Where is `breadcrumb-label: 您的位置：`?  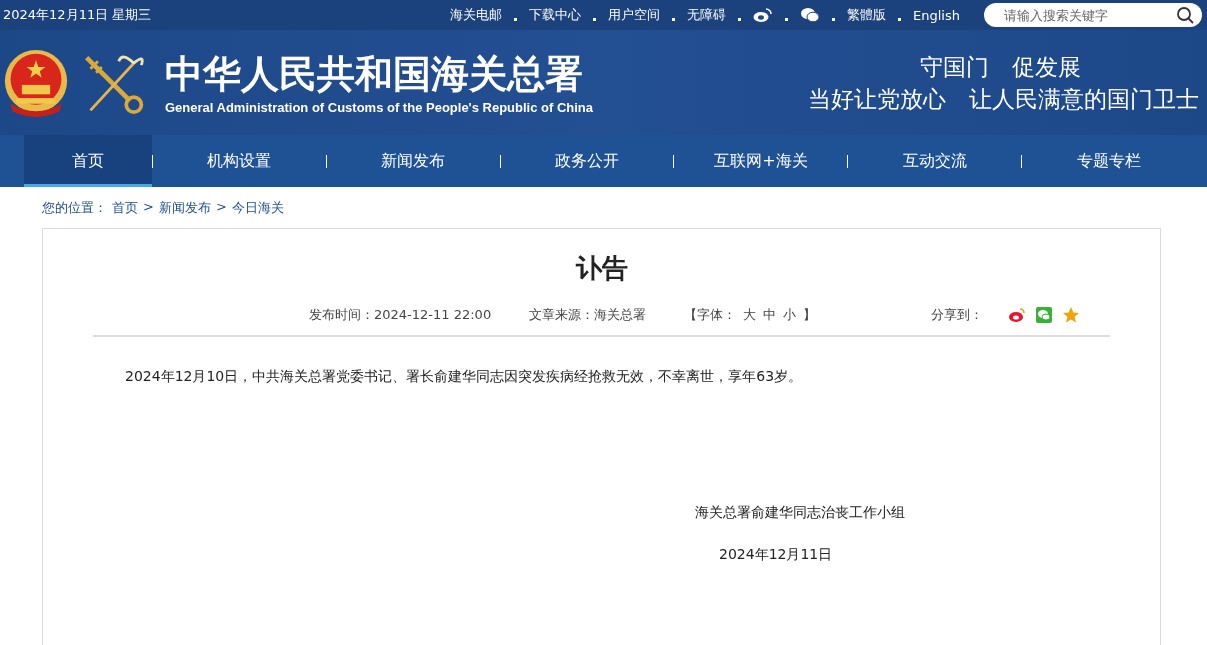
breadcrumb-label: 您的位置： is located at coordinates (74, 207).